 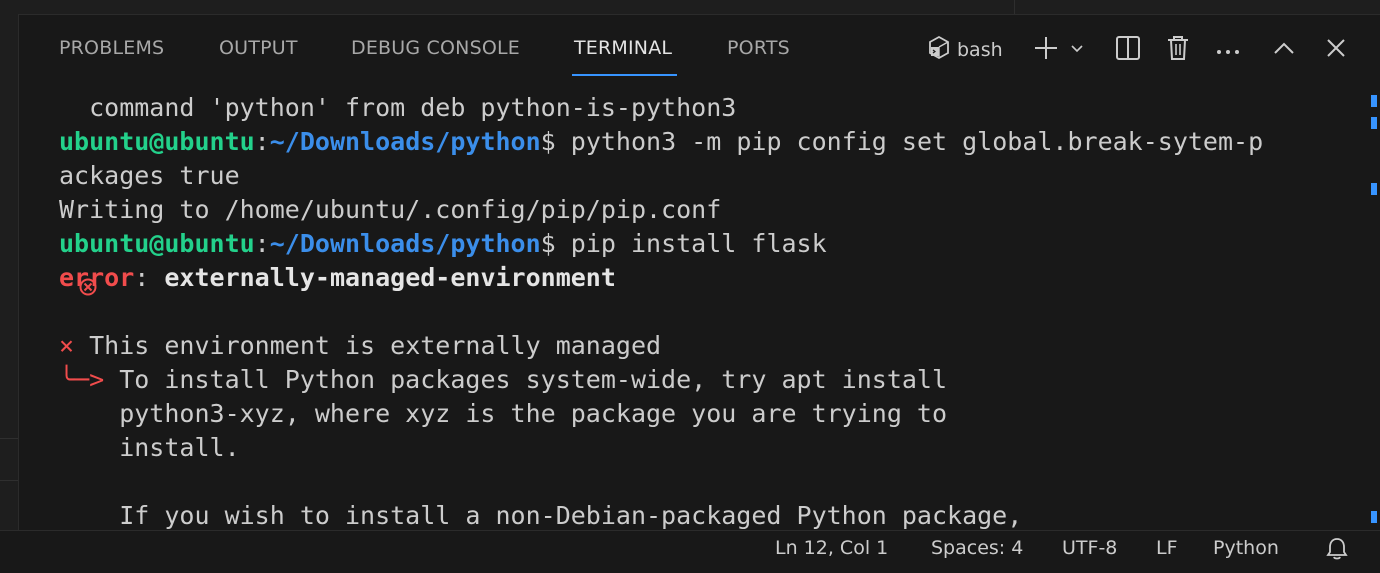 I want to click on error-message: externally-managed-environment, so click(x=390, y=277).